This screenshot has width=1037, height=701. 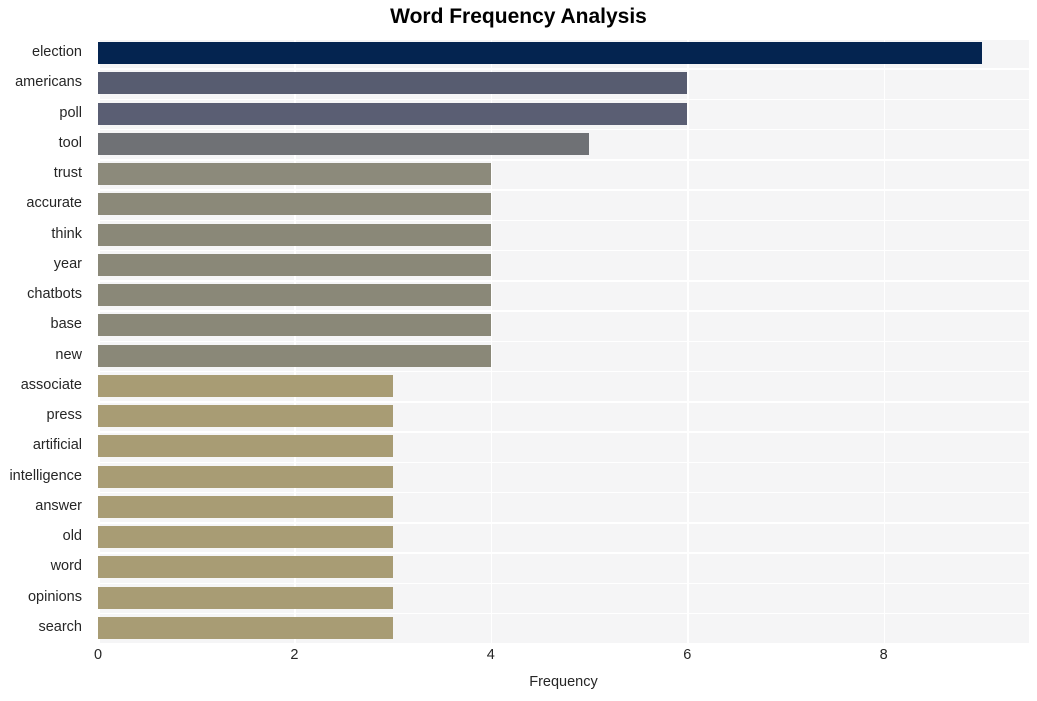 I want to click on y-axis-tick-label: accurate, so click(x=54, y=203).